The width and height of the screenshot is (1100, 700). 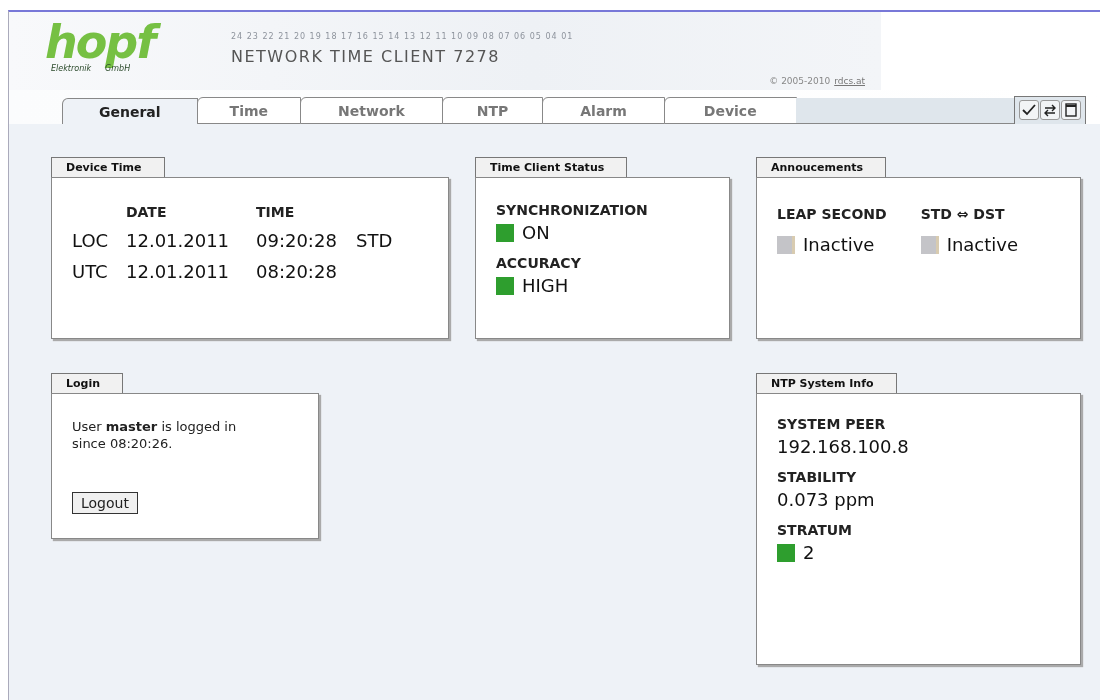 What do you see at coordinates (155, 435) in the screenshot?
I see `login-message: User master is logged in since 08:20:26.` at bounding box center [155, 435].